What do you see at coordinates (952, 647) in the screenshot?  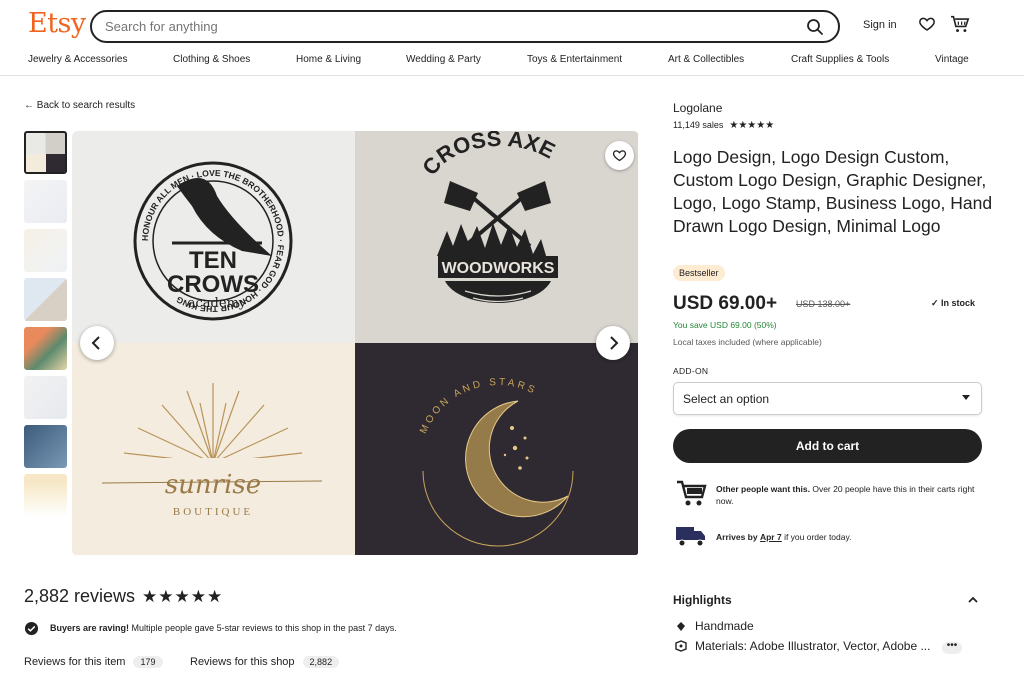 I see `more-options-icon: •••` at bounding box center [952, 647].